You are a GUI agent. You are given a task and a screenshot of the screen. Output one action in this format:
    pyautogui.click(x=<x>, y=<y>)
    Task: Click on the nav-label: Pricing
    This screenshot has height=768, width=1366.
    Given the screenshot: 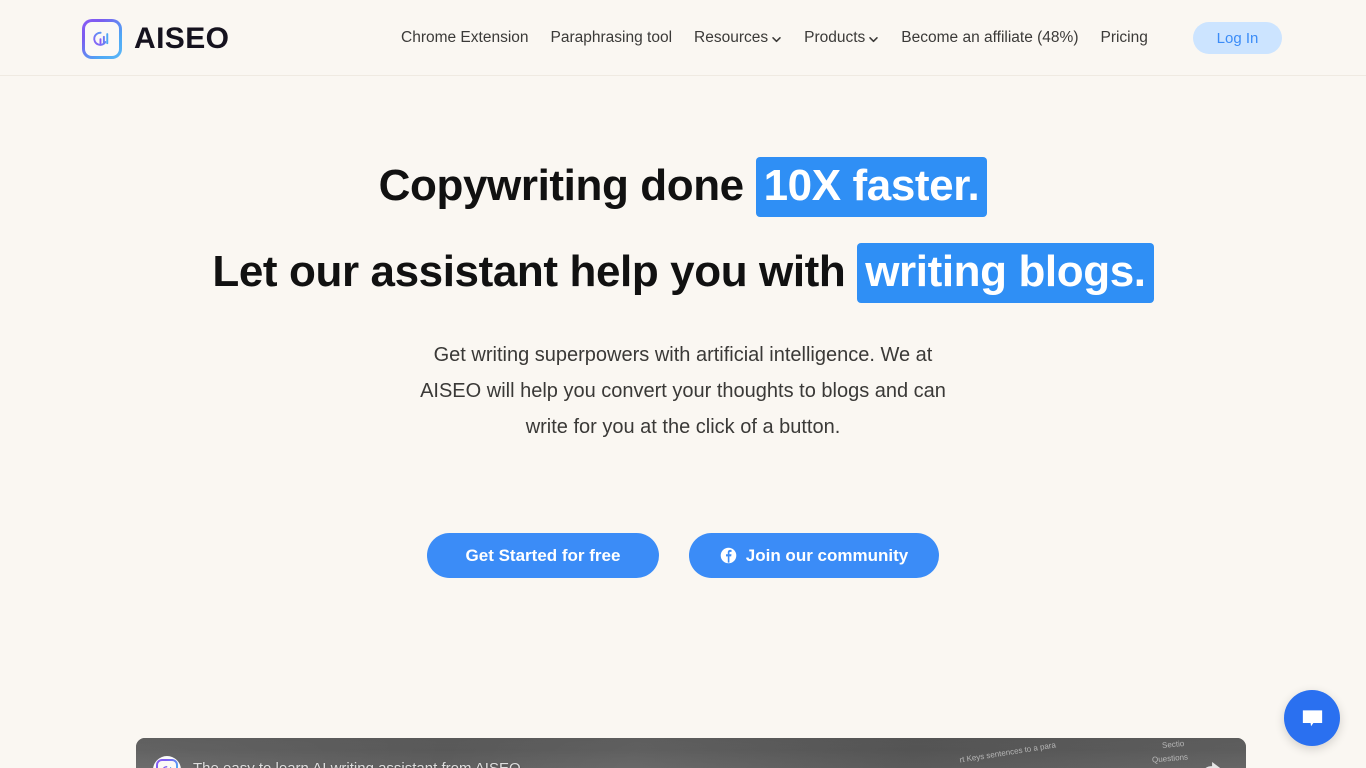 What is the action you would take?
    pyautogui.click(x=1124, y=38)
    